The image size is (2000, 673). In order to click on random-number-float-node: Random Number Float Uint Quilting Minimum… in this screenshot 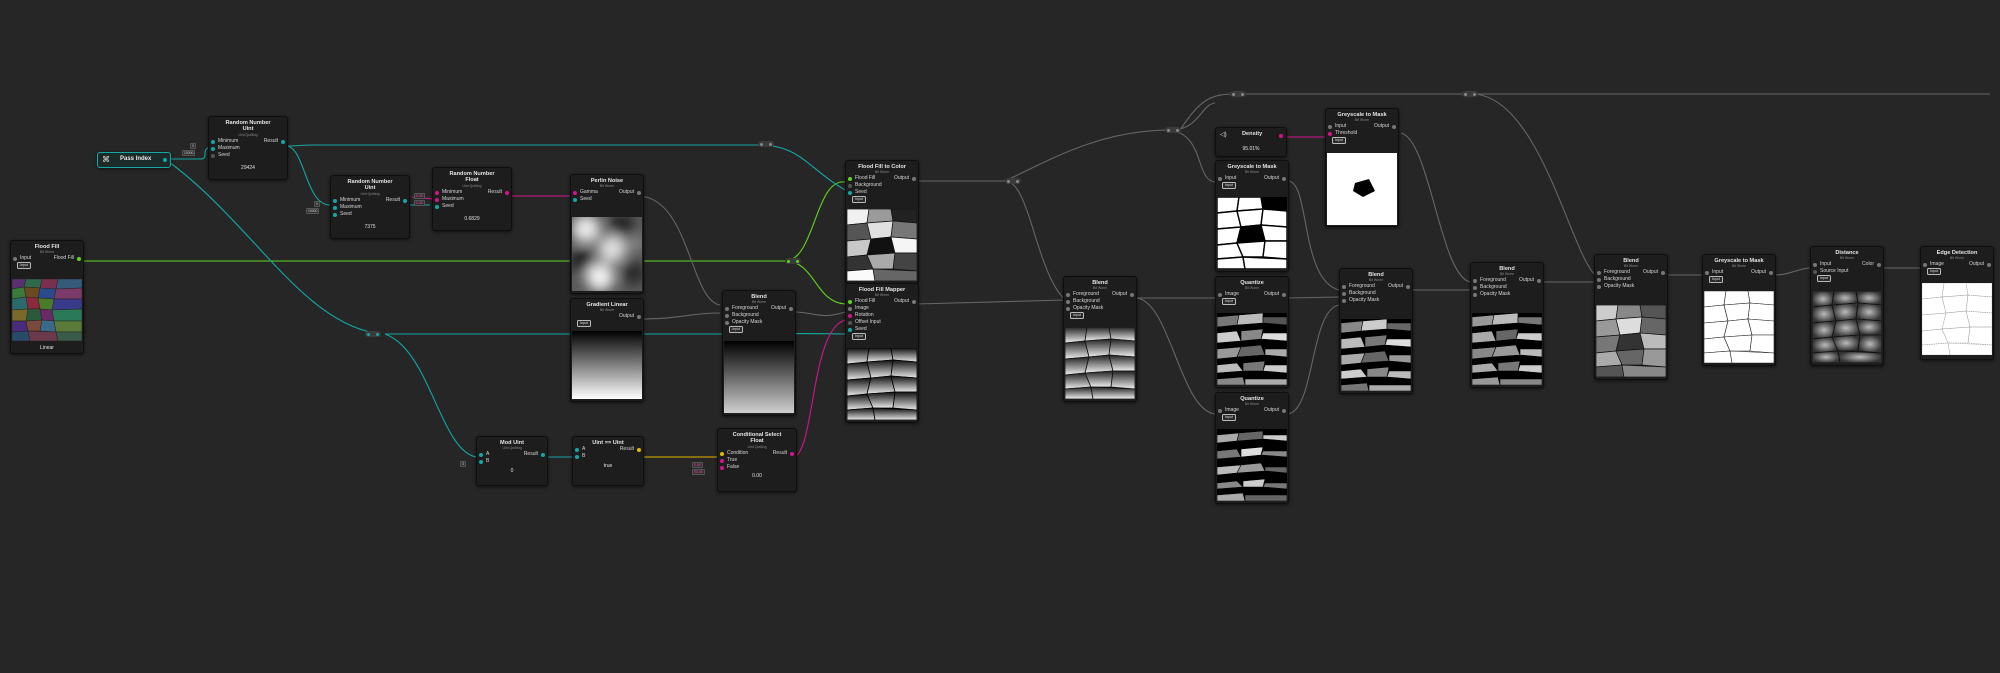, I will do `click(472, 199)`.